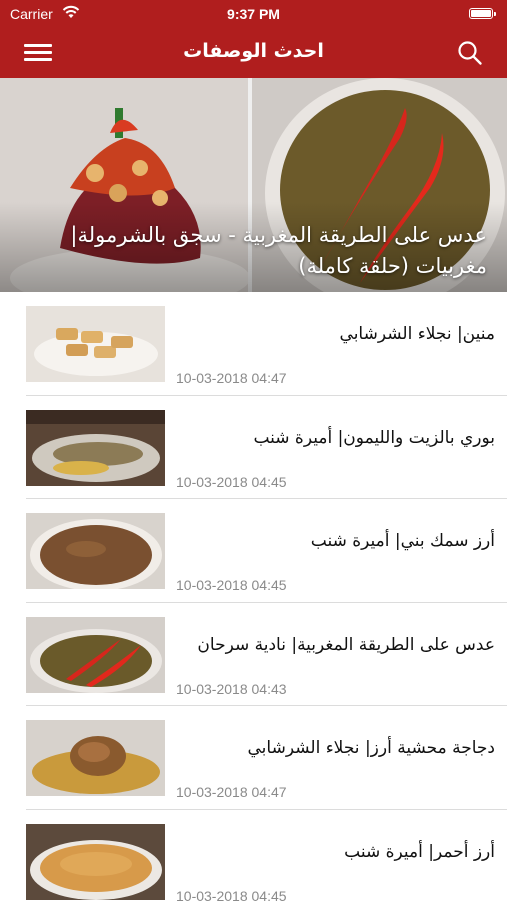  I want to click on status-bar: Carrier 9:37 PM, so click(253, 14).